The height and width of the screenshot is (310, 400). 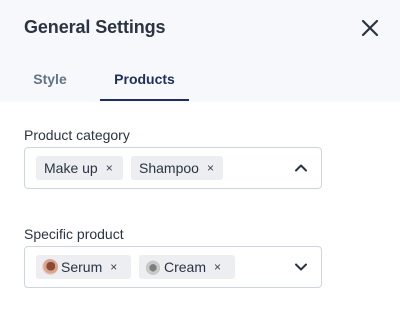 I want to click on chip-label: Shampoo, so click(x=169, y=168).